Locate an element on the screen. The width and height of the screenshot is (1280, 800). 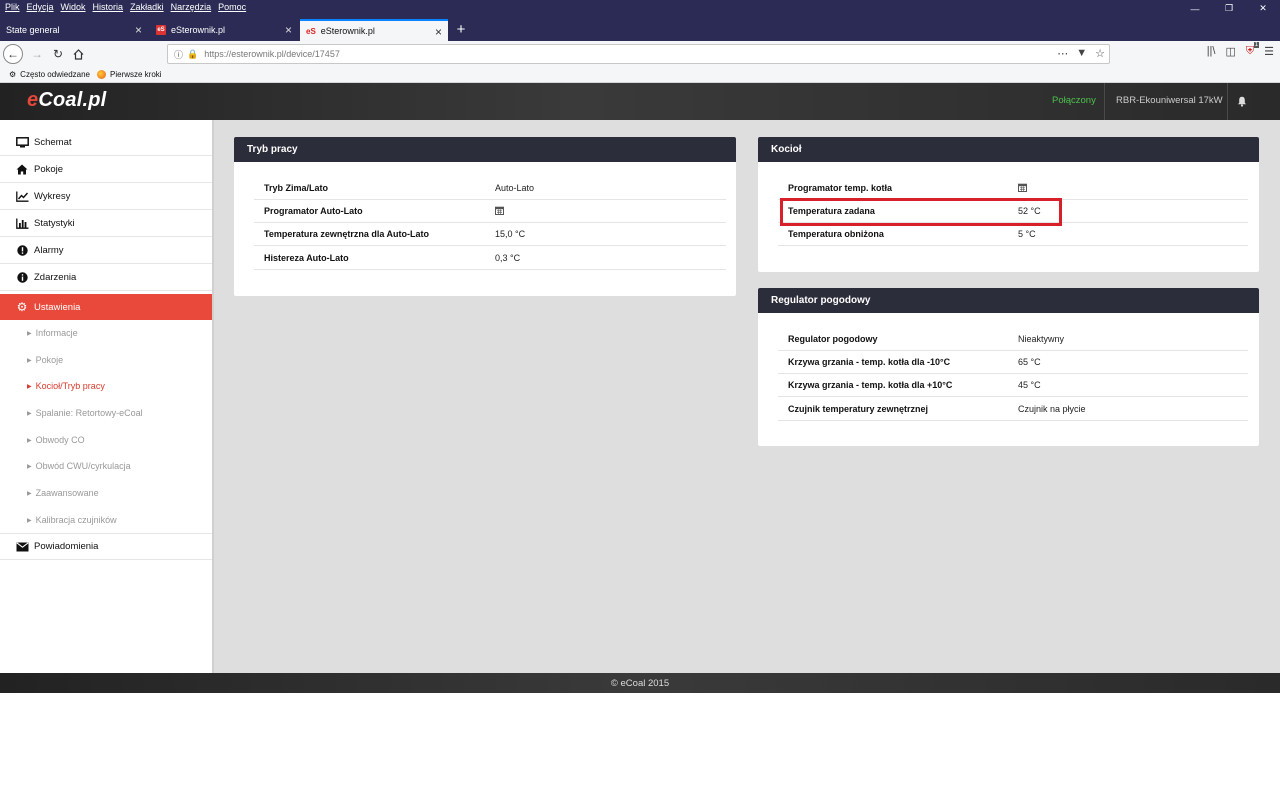
setting-row: Regulator pogodowy Nieaktywny is located at coordinates (1013, 339).